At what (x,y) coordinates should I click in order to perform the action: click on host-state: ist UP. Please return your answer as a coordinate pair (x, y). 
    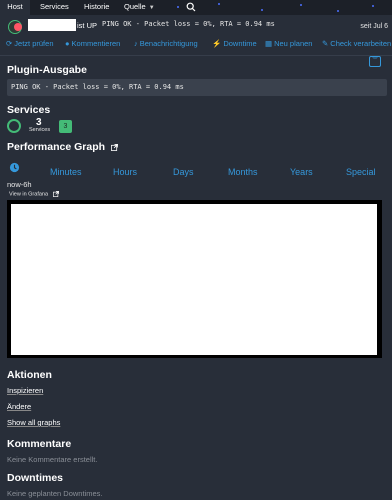
    Looking at the image, I should click on (87, 25).